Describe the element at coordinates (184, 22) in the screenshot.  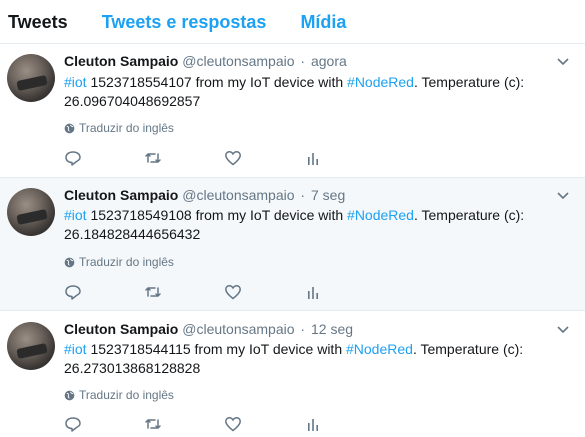
I see `tab-tweets-and-replies: Tweets e respostas` at that location.